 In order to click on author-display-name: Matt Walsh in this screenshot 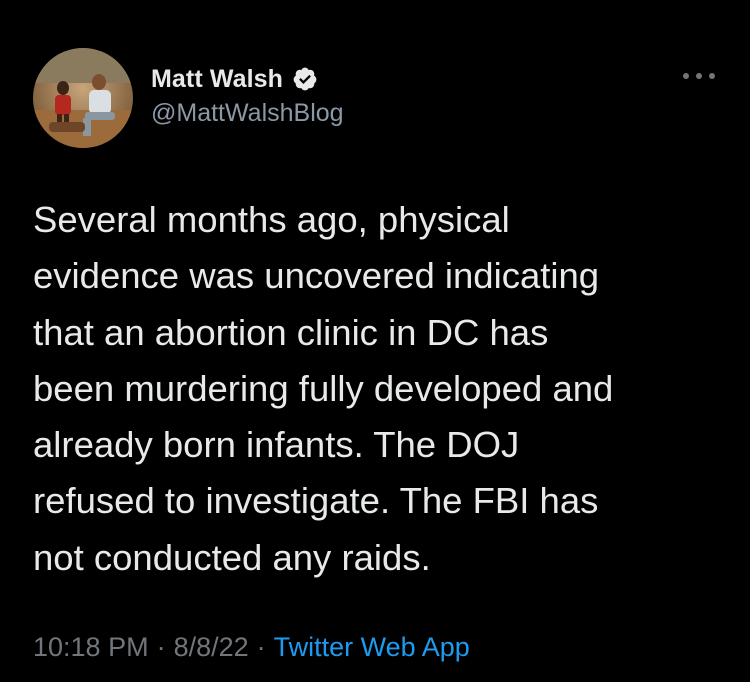, I will do `click(217, 79)`.